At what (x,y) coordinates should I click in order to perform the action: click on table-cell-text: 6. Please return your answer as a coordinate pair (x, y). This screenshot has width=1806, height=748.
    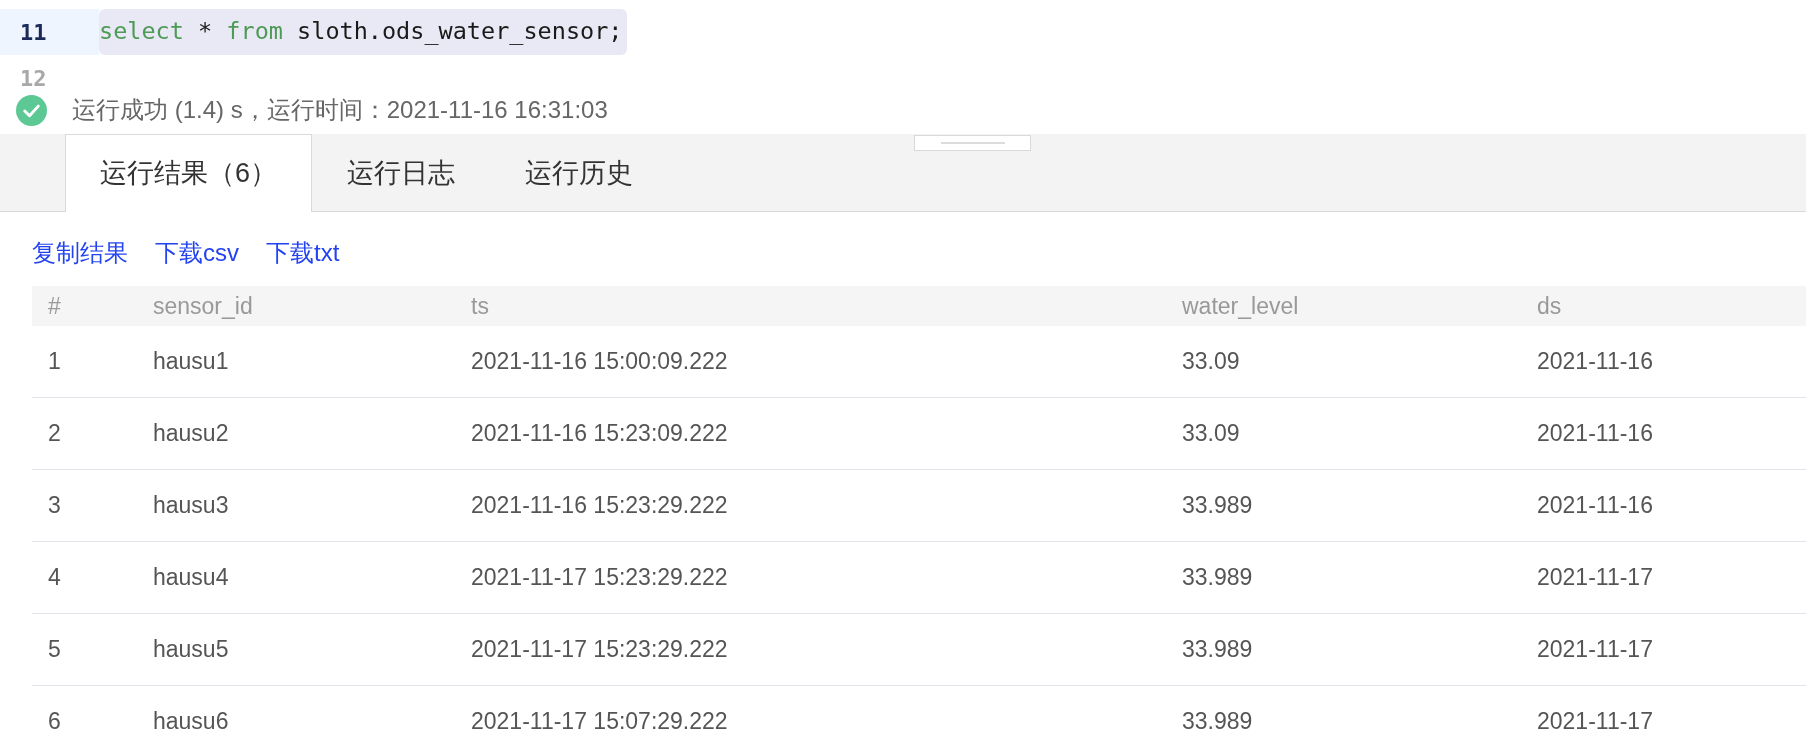
    Looking at the image, I should click on (54, 722).